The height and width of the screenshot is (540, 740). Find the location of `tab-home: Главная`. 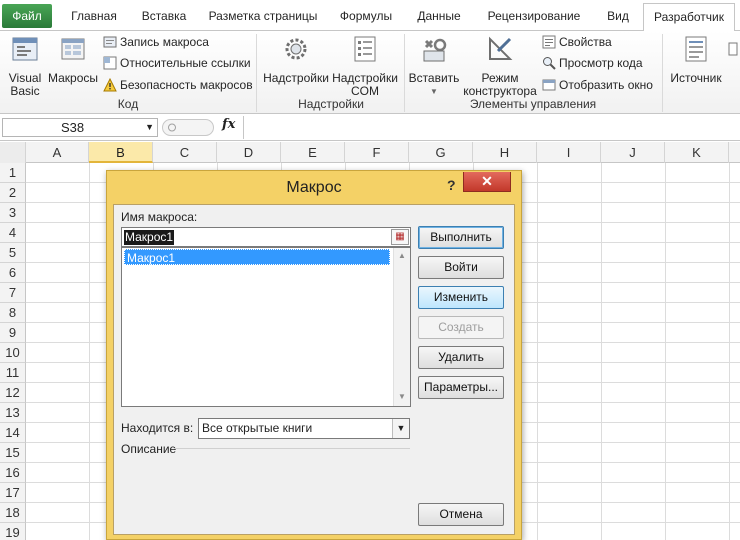

tab-home: Главная is located at coordinates (94, 18).